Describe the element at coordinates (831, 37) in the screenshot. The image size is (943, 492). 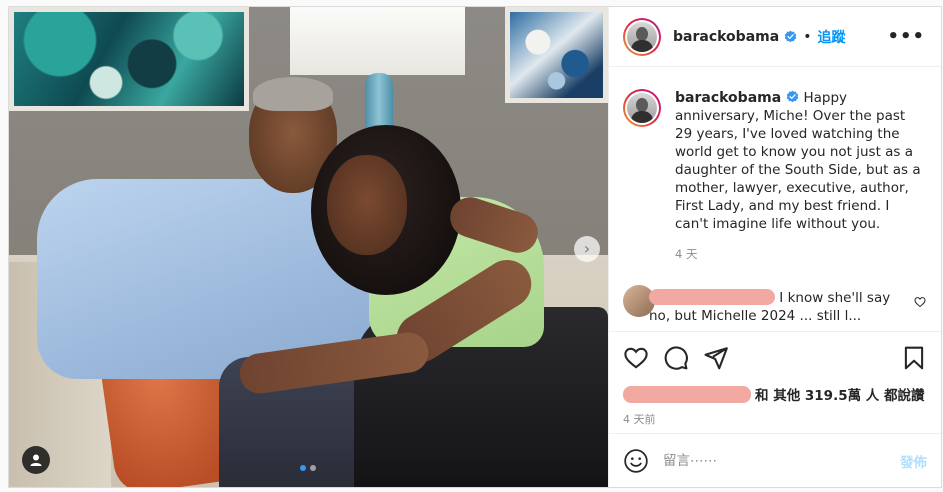
I see `follow-button: 追蹤` at that location.